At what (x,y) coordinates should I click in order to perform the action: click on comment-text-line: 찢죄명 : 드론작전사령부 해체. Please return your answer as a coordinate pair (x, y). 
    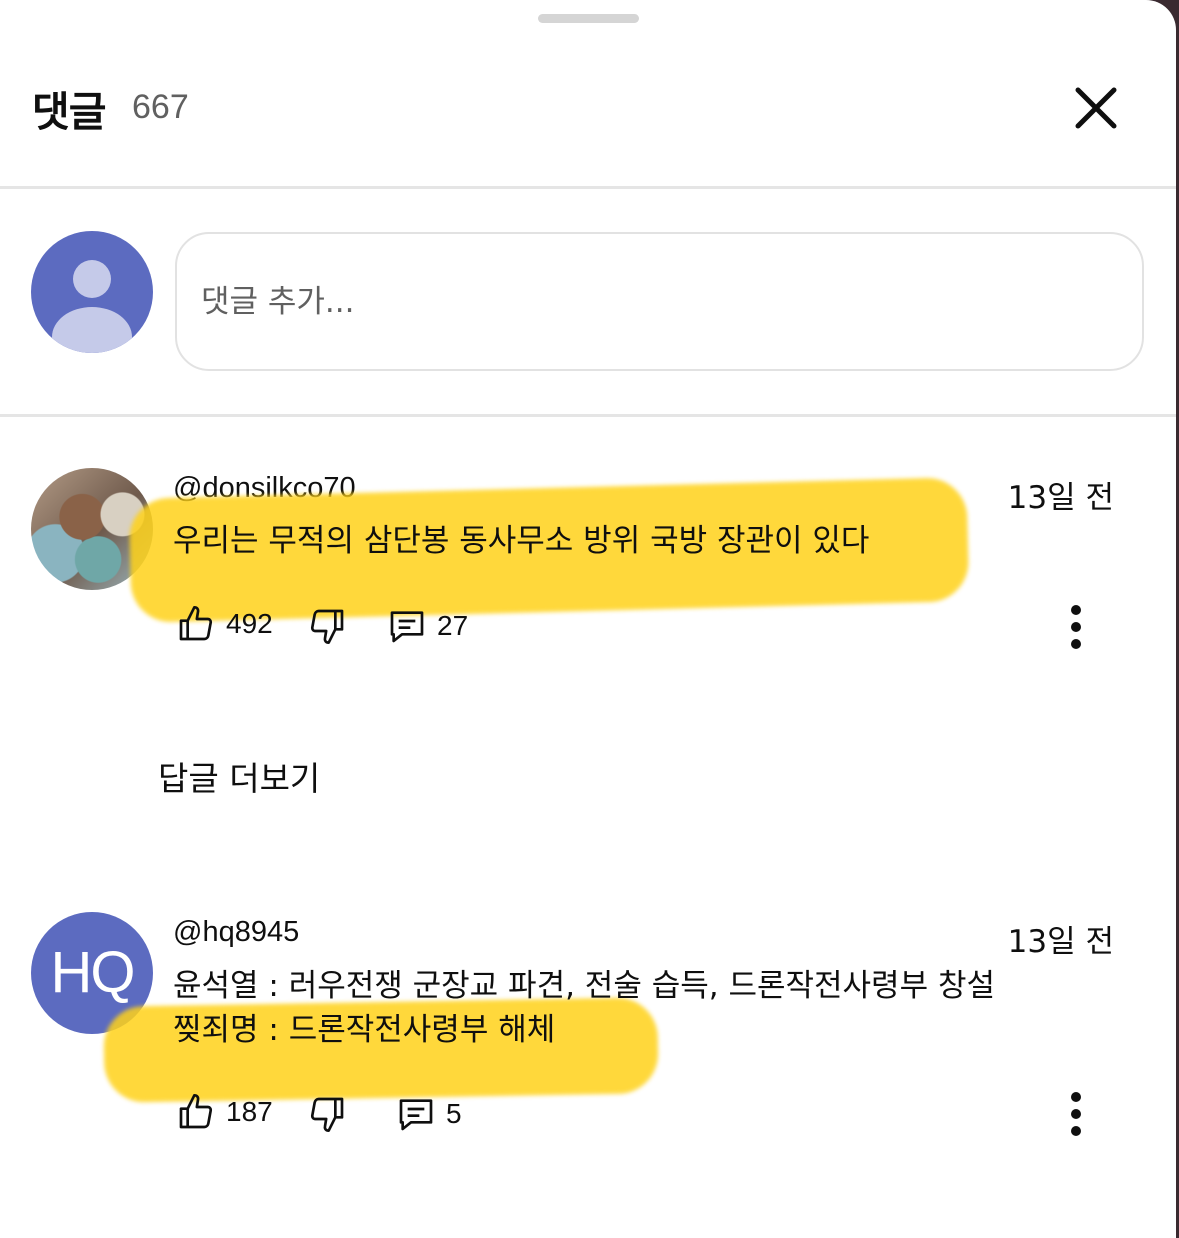
    Looking at the image, I should click on (364, 1030).